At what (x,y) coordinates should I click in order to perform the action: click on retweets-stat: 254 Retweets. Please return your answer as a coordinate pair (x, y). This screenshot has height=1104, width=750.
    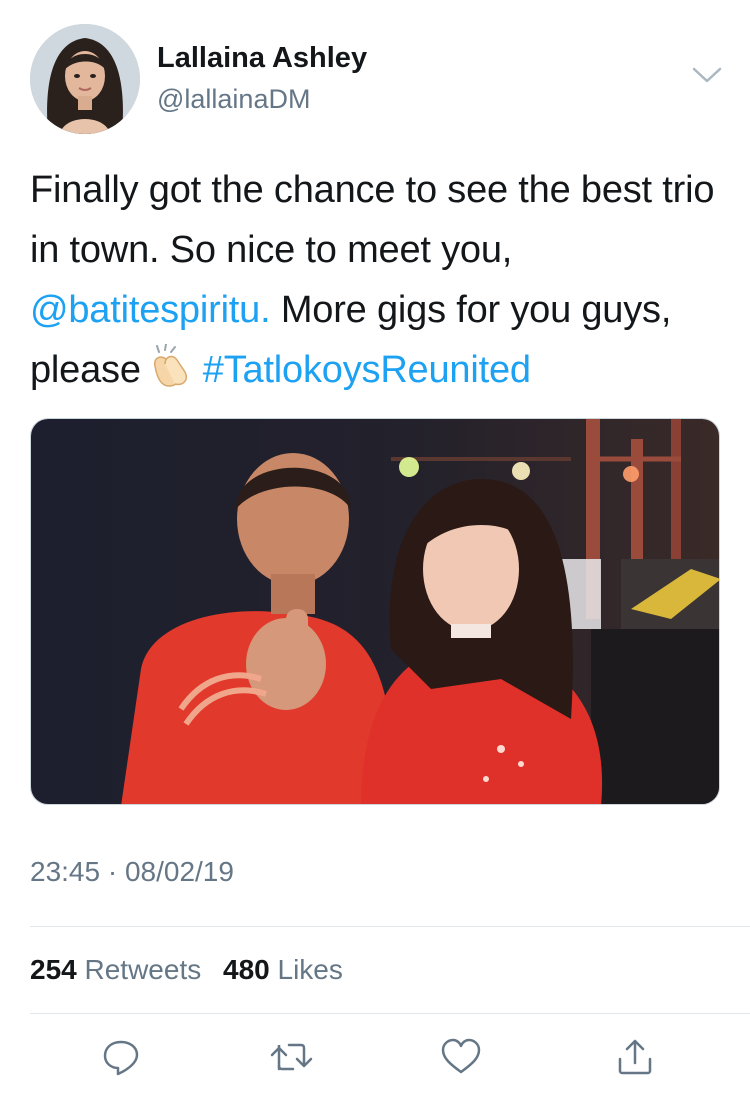
    Looking at the image, I should click on (115, 969).